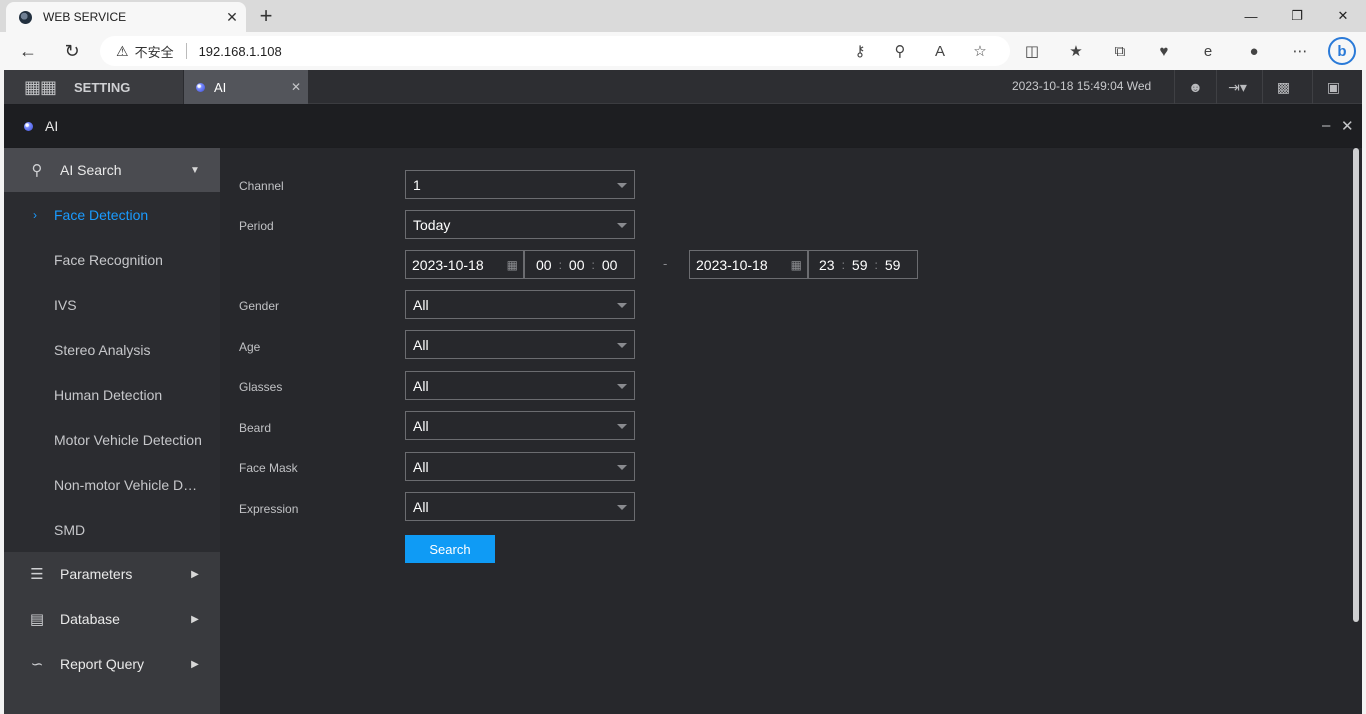  I want to click on start-time-field: 00 : 00 : 00, so click(579, 264).